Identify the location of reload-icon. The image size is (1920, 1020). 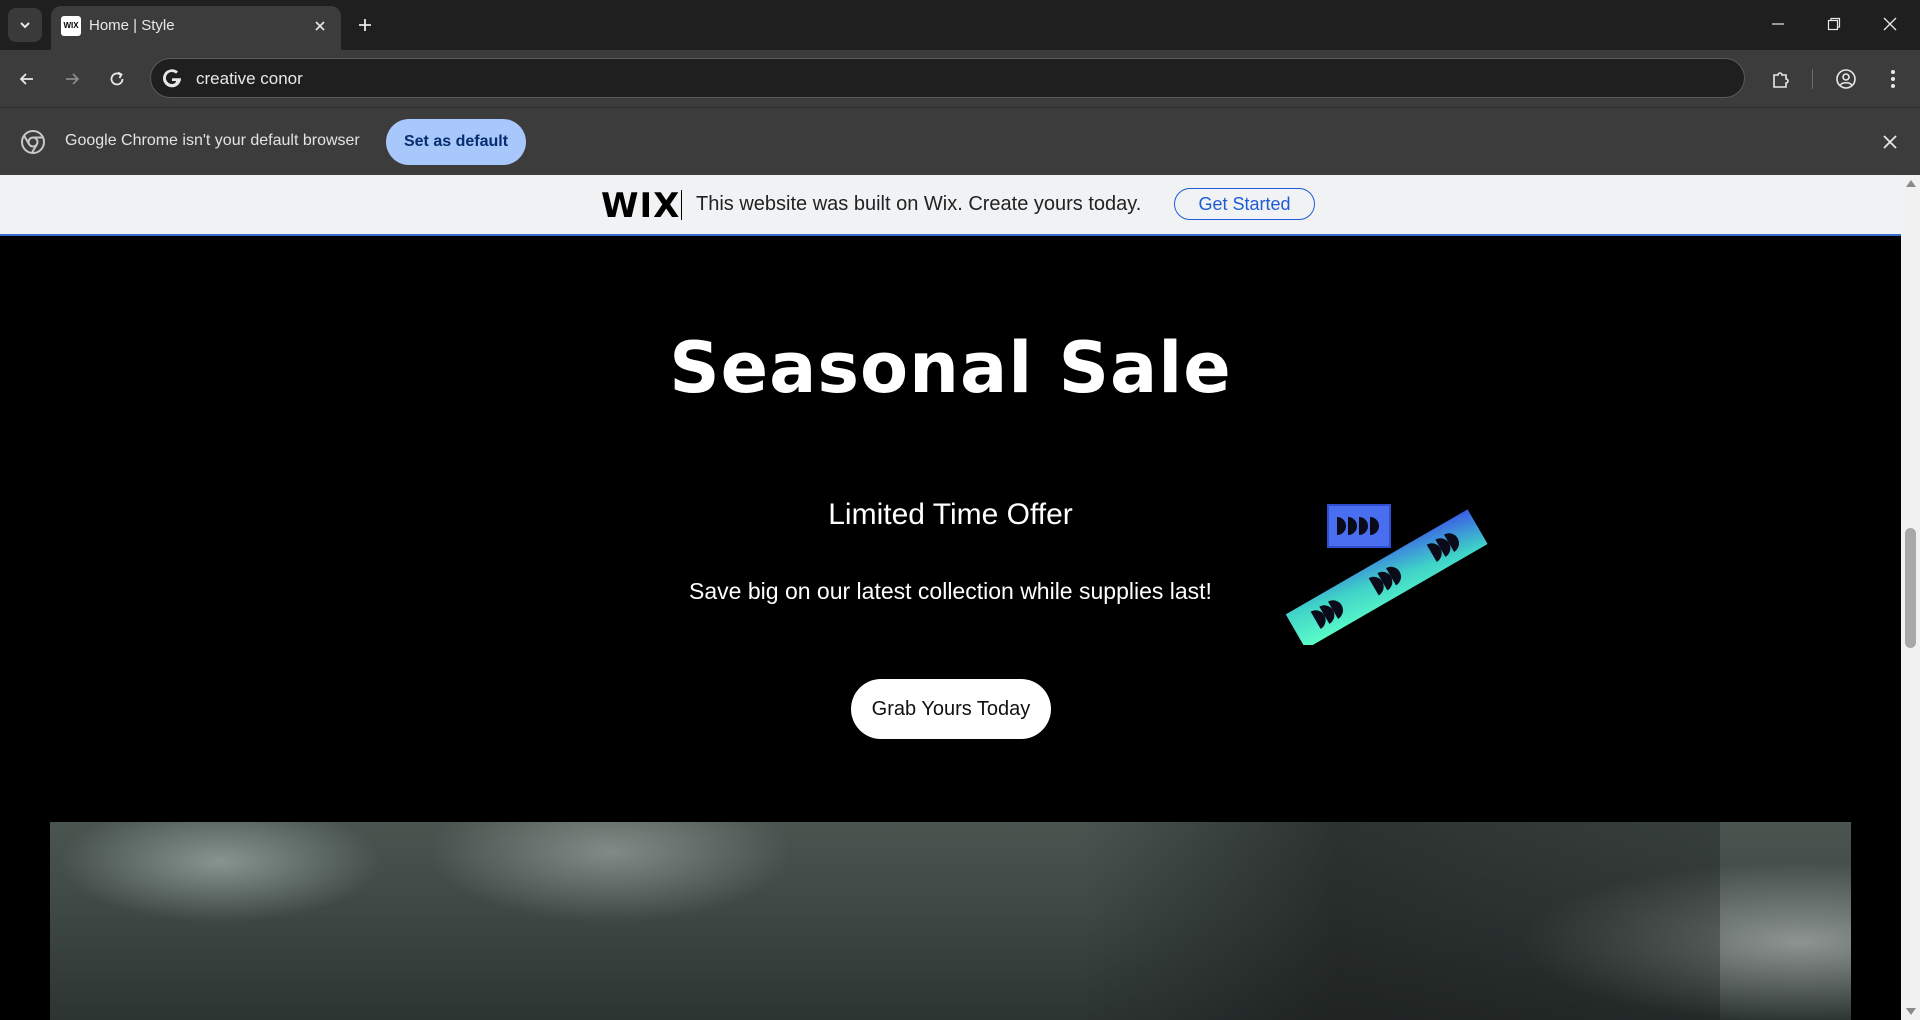
(117, 78).